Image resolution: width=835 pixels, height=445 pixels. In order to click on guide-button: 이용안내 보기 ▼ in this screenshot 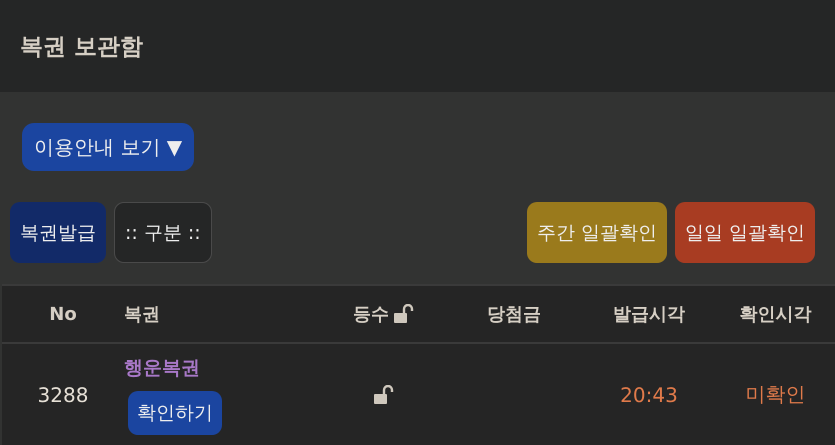, I will do `click(108, 147)`.